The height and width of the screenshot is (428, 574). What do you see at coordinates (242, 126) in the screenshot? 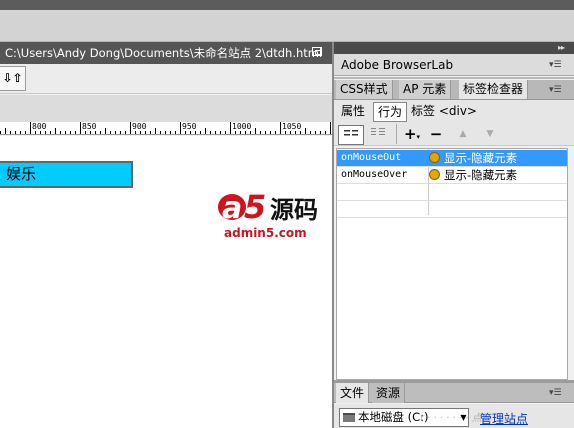
I see `ruler-label: 1000` at bounding box center [242, 126].